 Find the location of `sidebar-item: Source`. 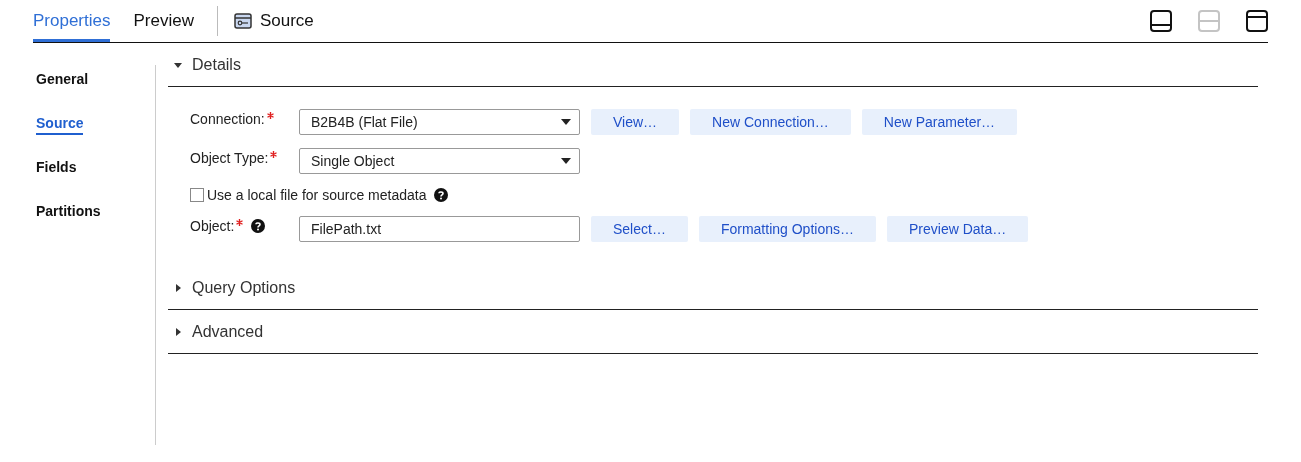

sidebar-item: Source is located at coordinates (60, 124).